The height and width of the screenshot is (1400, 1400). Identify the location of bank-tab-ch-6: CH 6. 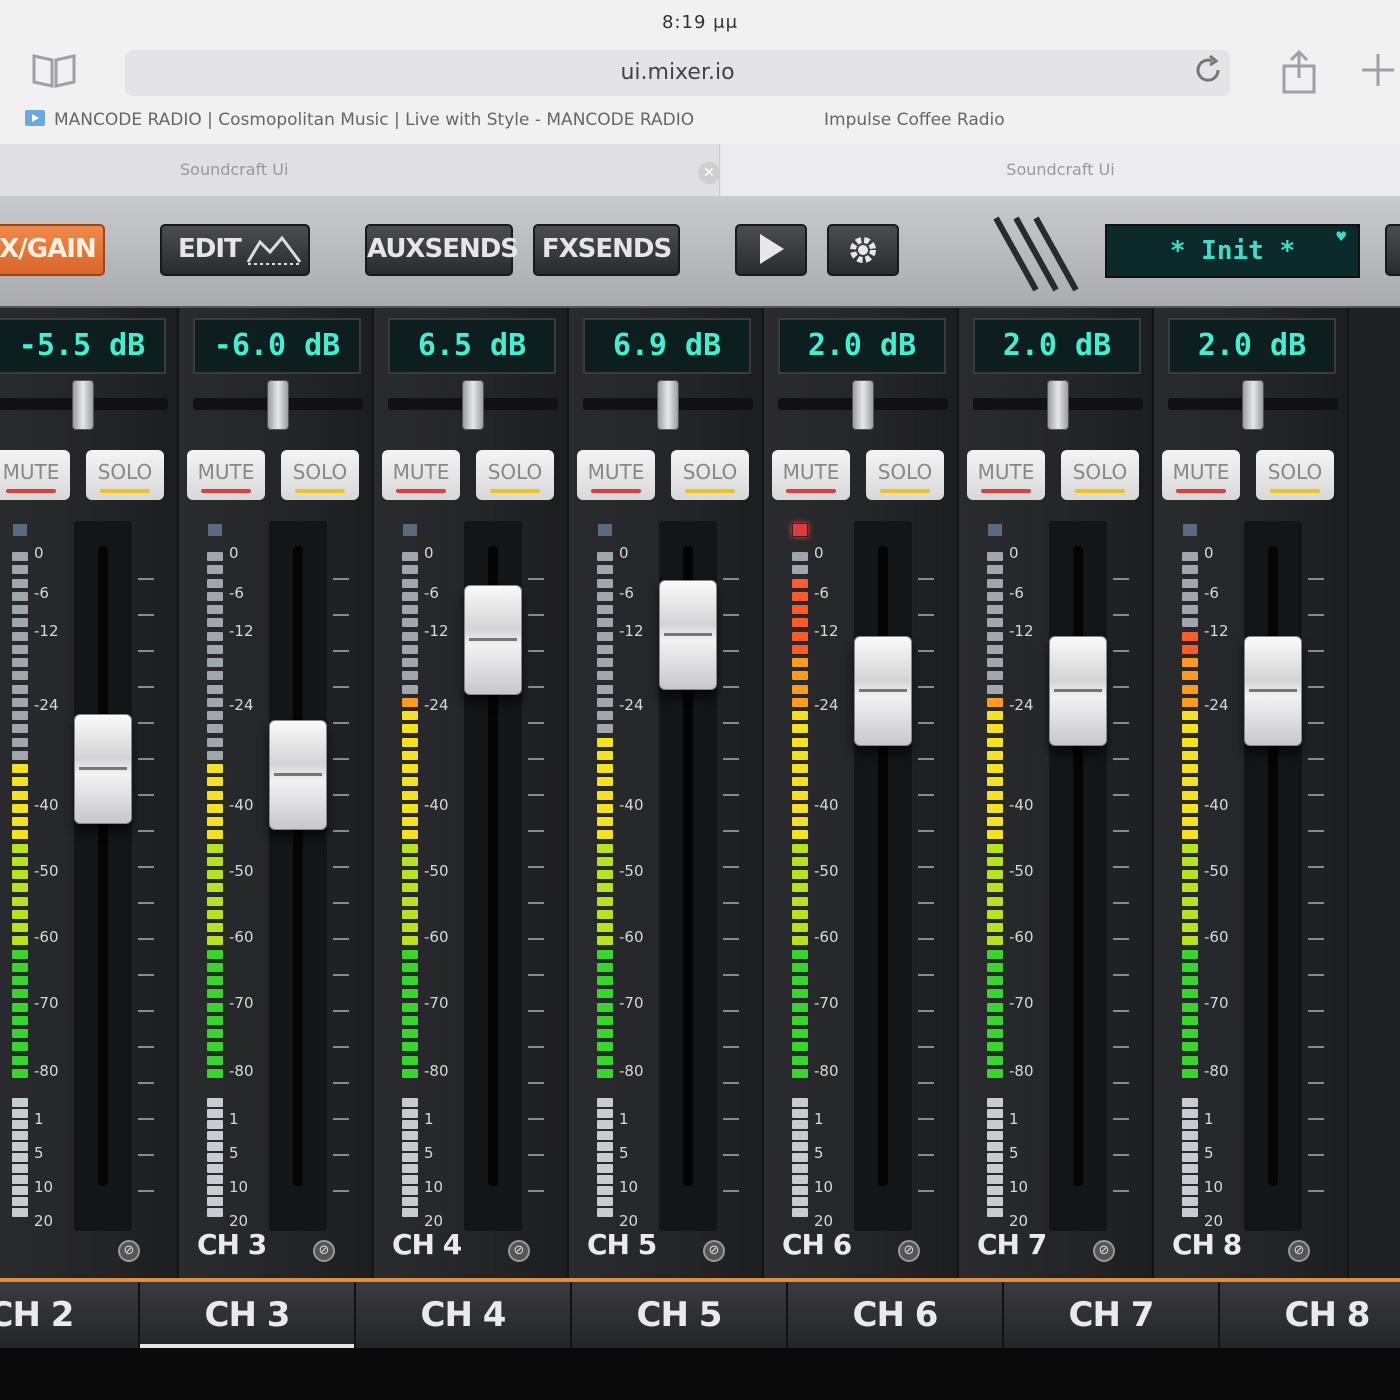
(896, 1315).